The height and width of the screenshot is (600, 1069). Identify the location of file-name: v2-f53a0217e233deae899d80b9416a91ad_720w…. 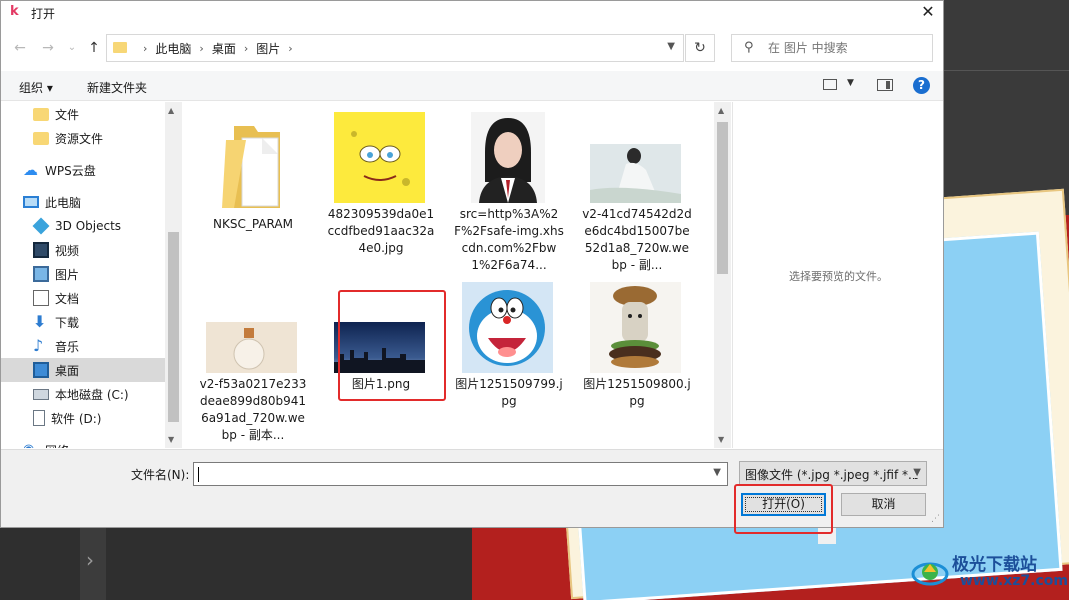
(253, 409).